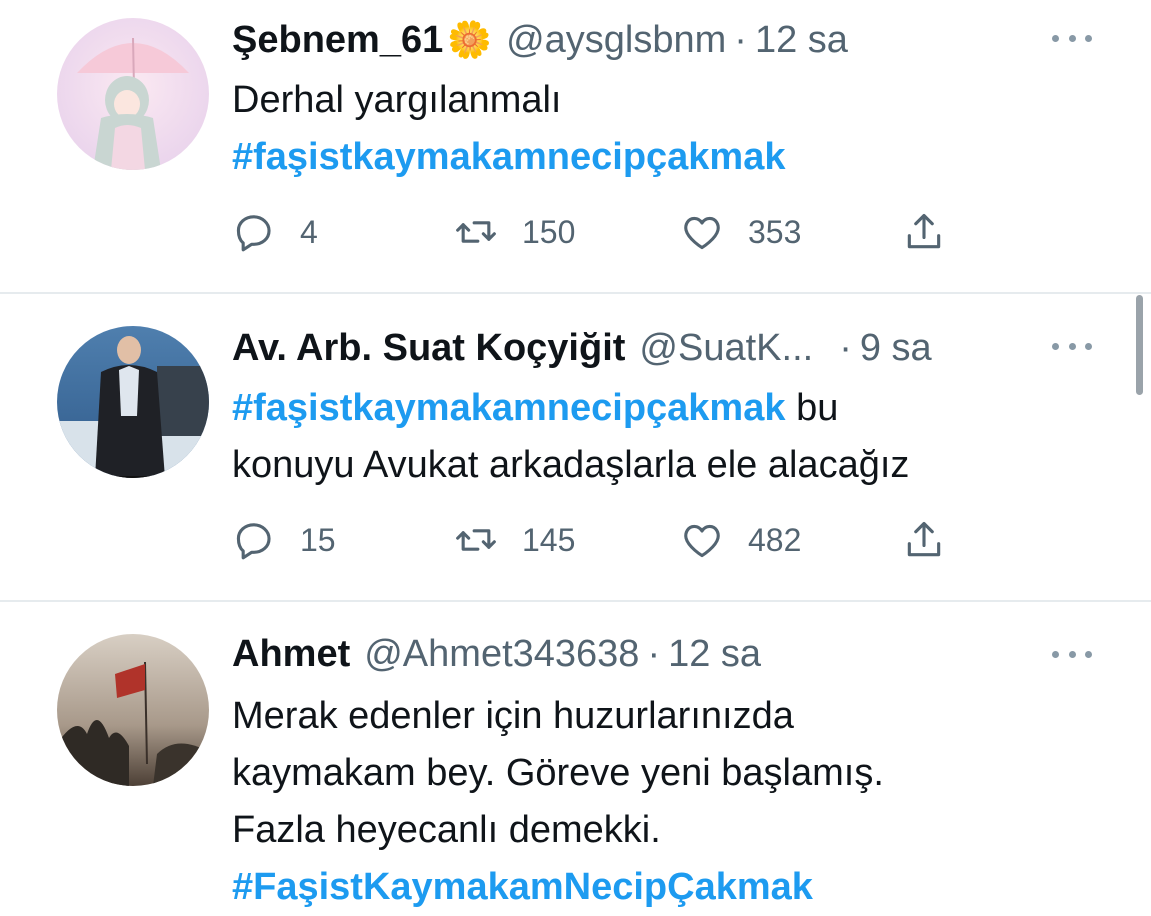 The image size is (1151, 916). Describe the element at coordinates (397, 100) in the screenshot. I see `tweet-text-line: Derhal yargılanmalı` at that location.